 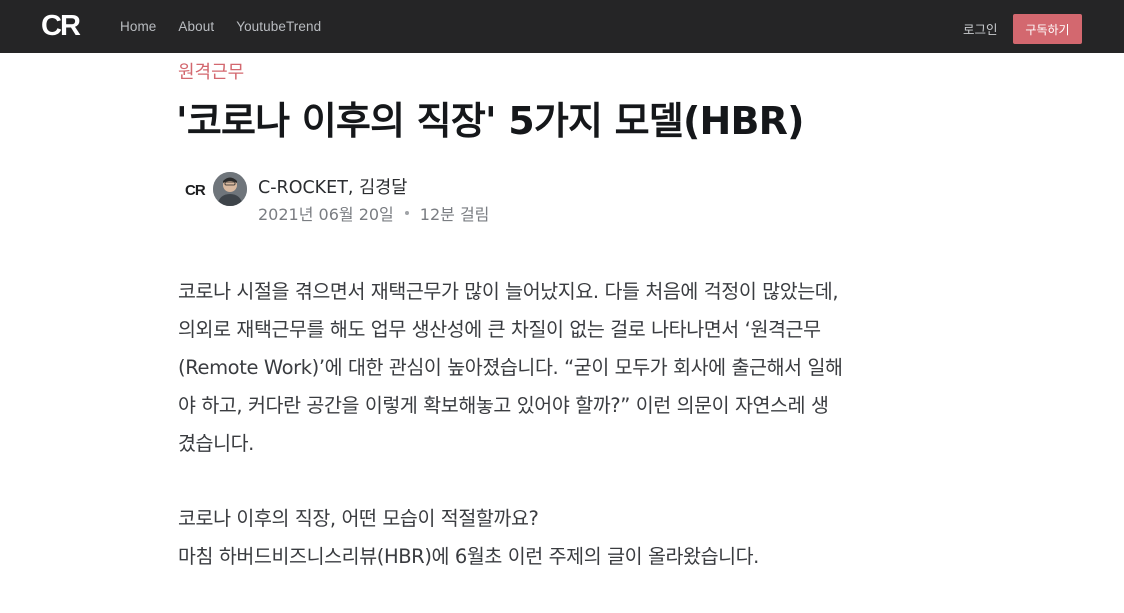 What do you see at coordinates (231, 26) in the screenshot?
I see `main-nav: Home About YoutubeTrend` at bounding box center [231, 26].